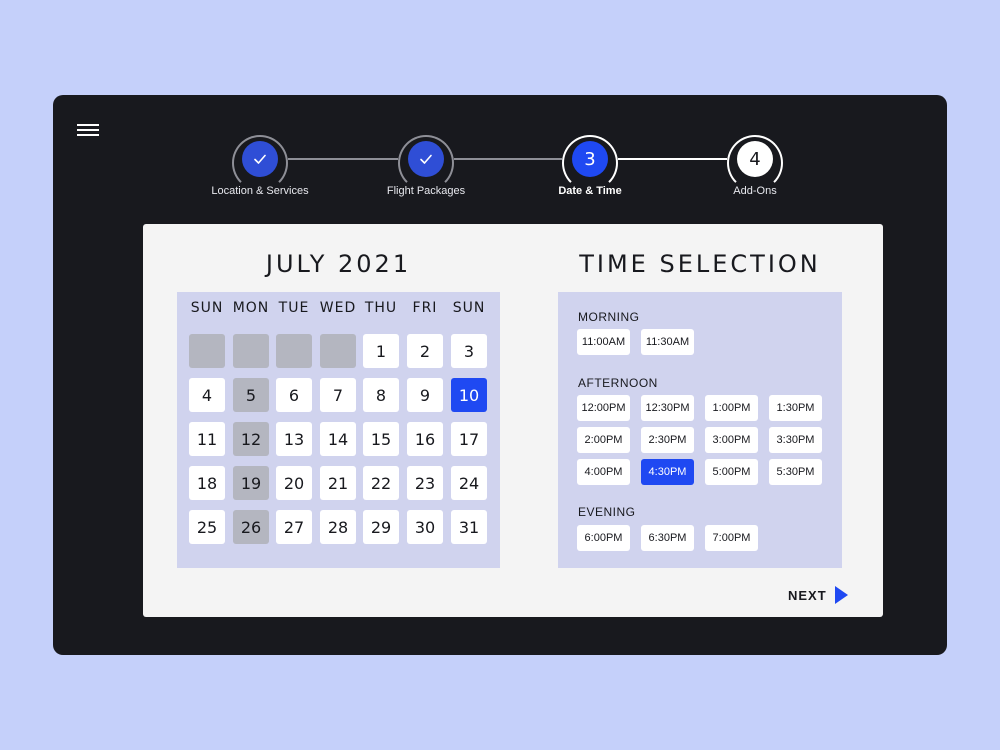 The width and height of the screenshot is (1000, 750). Describe the element at coordinates (251, 308) in the screenshot. I see `weekday-header: MON` at that location.